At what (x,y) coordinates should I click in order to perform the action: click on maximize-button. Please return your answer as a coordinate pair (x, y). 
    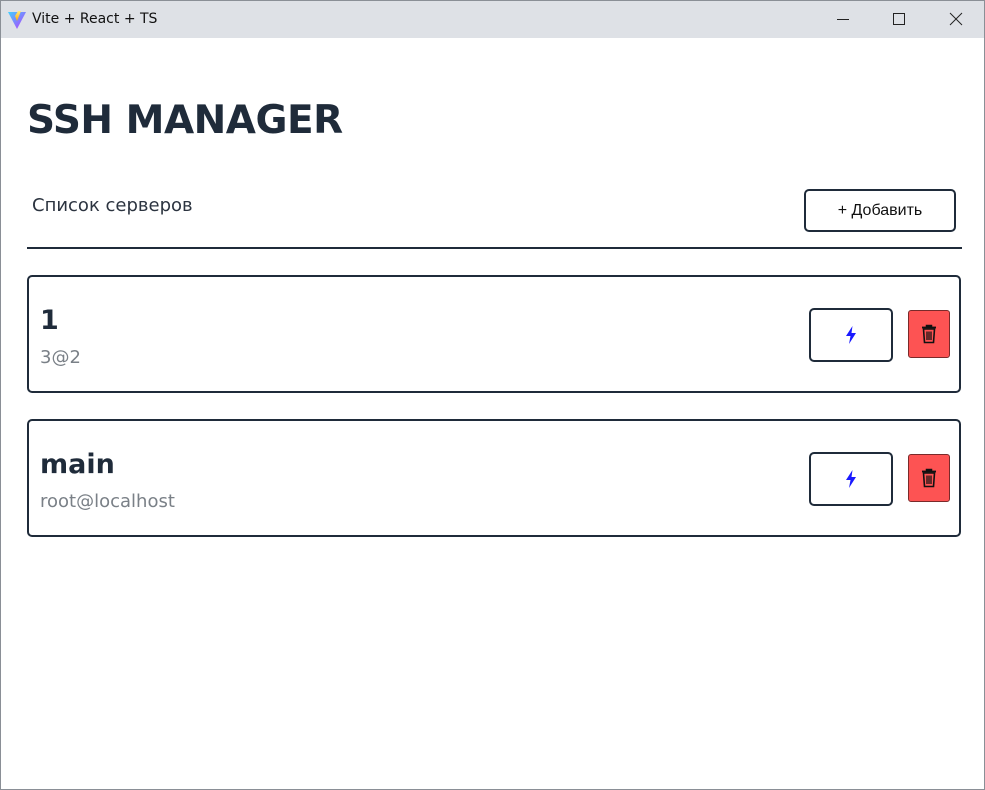
    Looking at the image, I should click on (899, 19).